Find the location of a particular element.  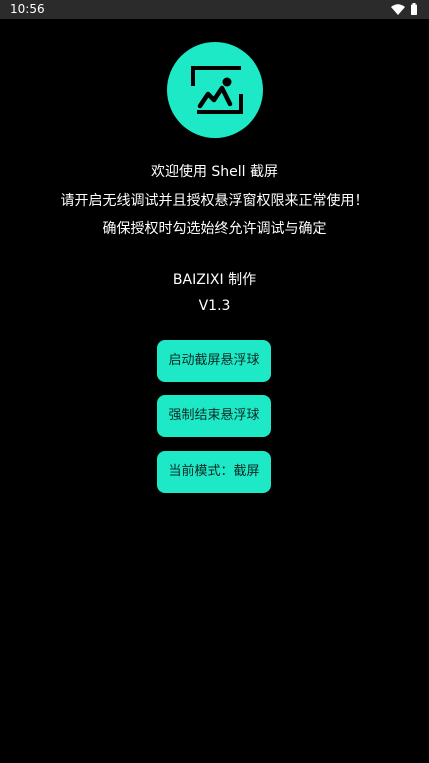

status-icons is located at coordinates (404, 9).